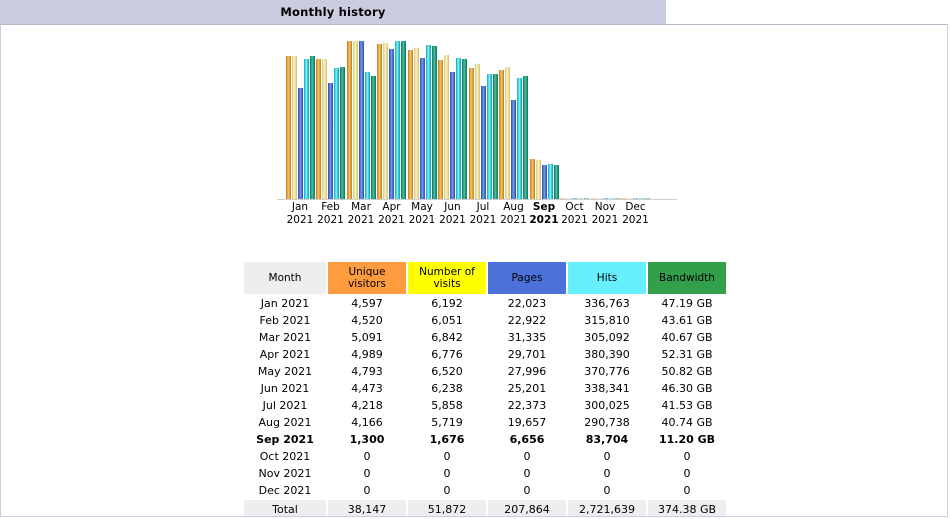 Image resolution: width=950 pixels, height=519 pixels. I want to click on chart-x-label-month: Nov, so click(605, 207).